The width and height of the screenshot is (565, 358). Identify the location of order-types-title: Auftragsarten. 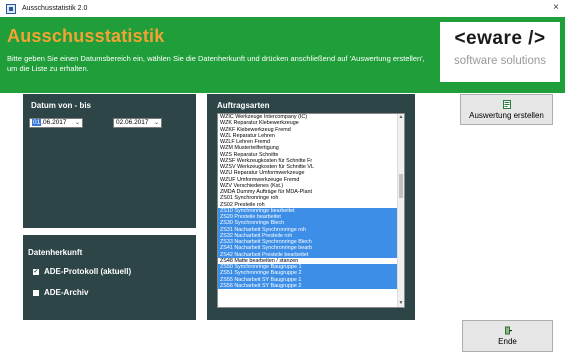
(243, 105).